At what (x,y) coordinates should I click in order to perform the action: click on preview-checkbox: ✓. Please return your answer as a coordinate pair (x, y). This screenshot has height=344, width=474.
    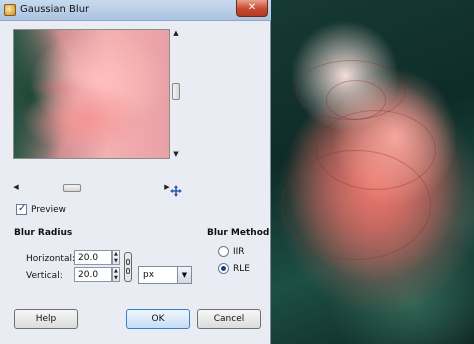
    Looking at the image, I should click on (21, 209).